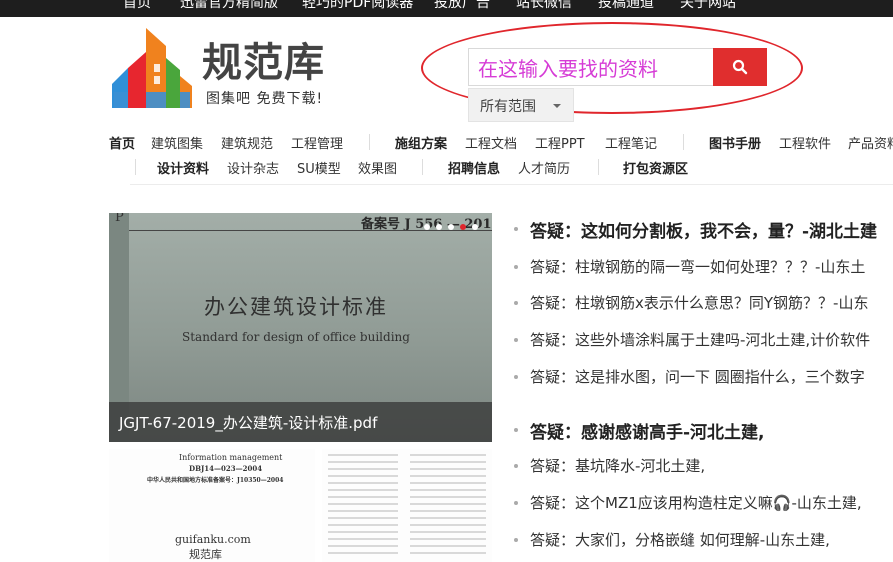  Describe the element at coordinates (137, 6) in the screenshot. I see `topbar-link-home: 首页` at that location.